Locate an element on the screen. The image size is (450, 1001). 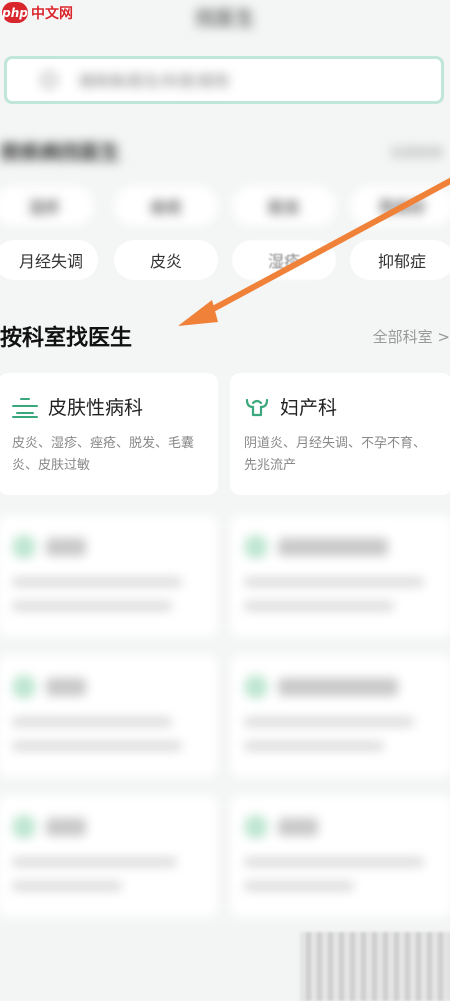
disease-pill: 荨麻疹 is located at coordinates (400, 206).